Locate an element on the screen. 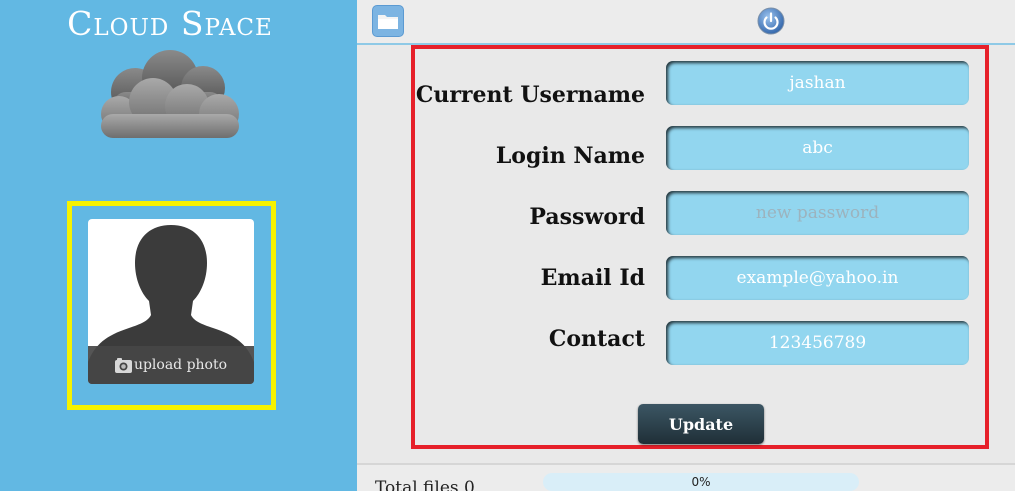 This screenshot has width=1015, height=491. power-icon is located at coordinates (771, 21).